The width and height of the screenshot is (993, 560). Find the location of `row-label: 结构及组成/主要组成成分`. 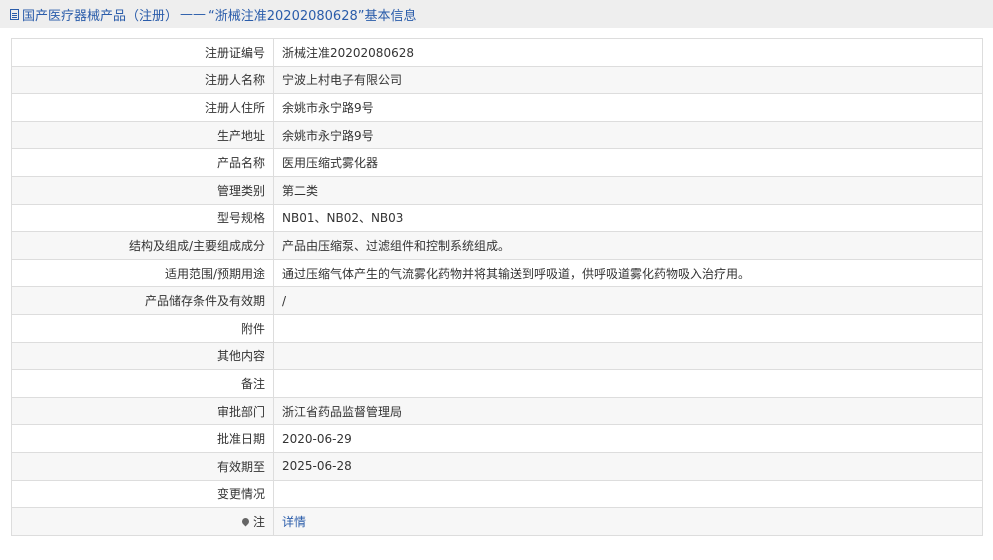

row-label: 结构及组成/主要组成成分 is located at coordinates (142, 245).